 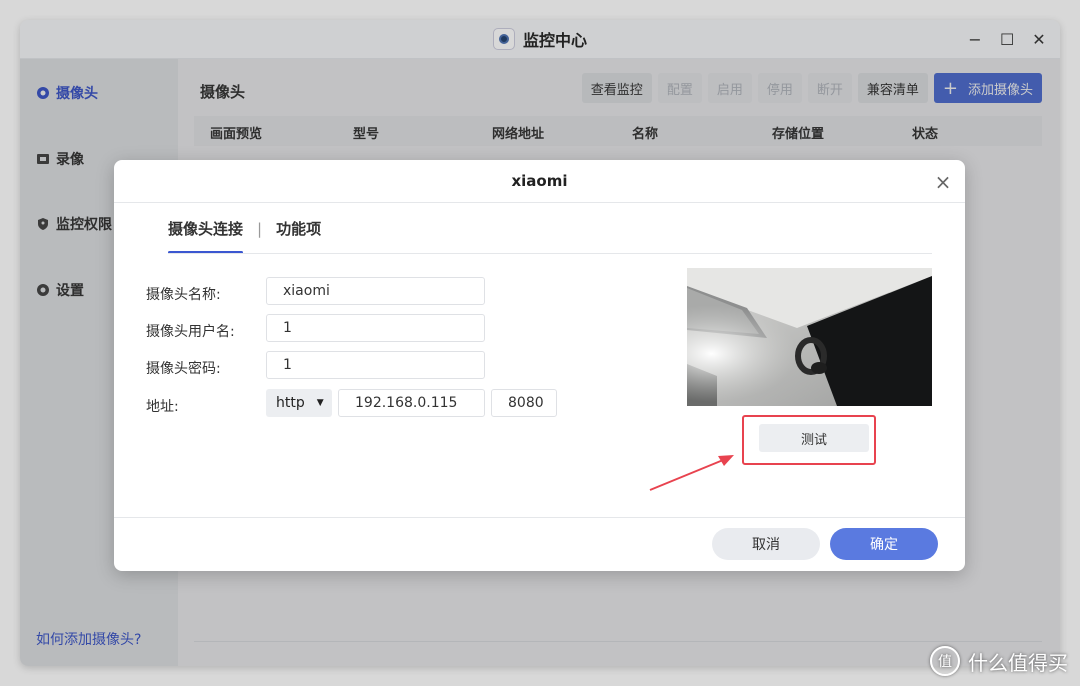 What do you see at coordinates (943, 182) in the screenshot?
I see `close-icon: ×` at bounding box center [943, 182].